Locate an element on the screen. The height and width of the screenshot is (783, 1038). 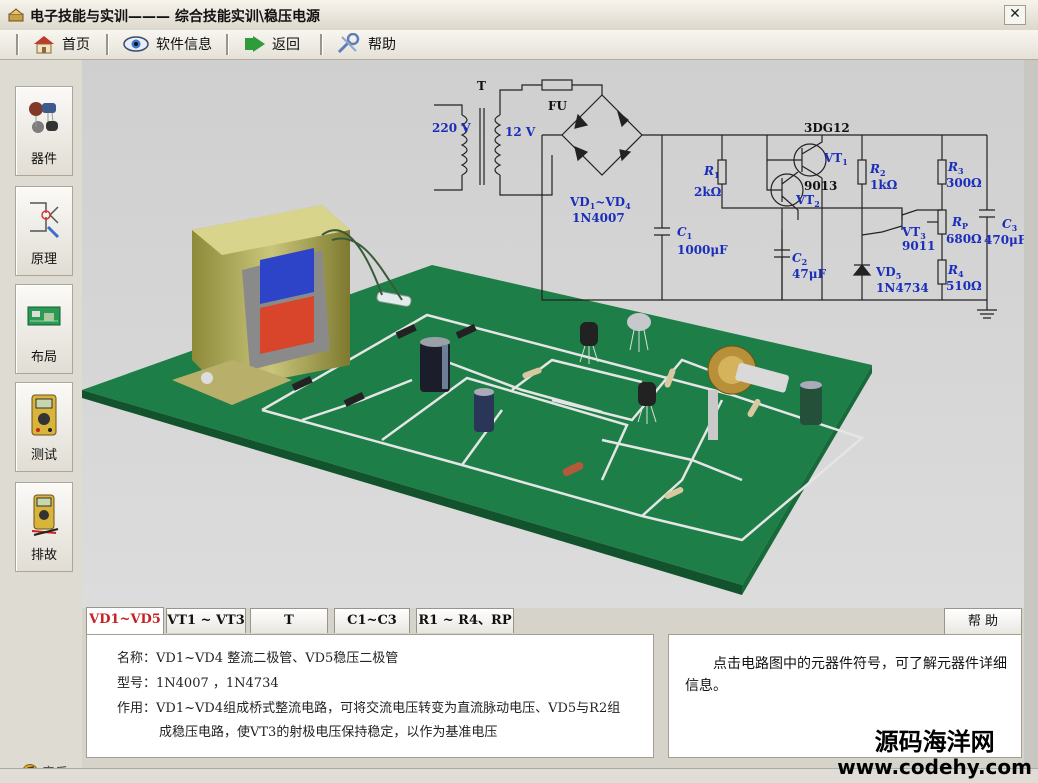
tab-help: 帮 助 is located at coordinates (983, 621).